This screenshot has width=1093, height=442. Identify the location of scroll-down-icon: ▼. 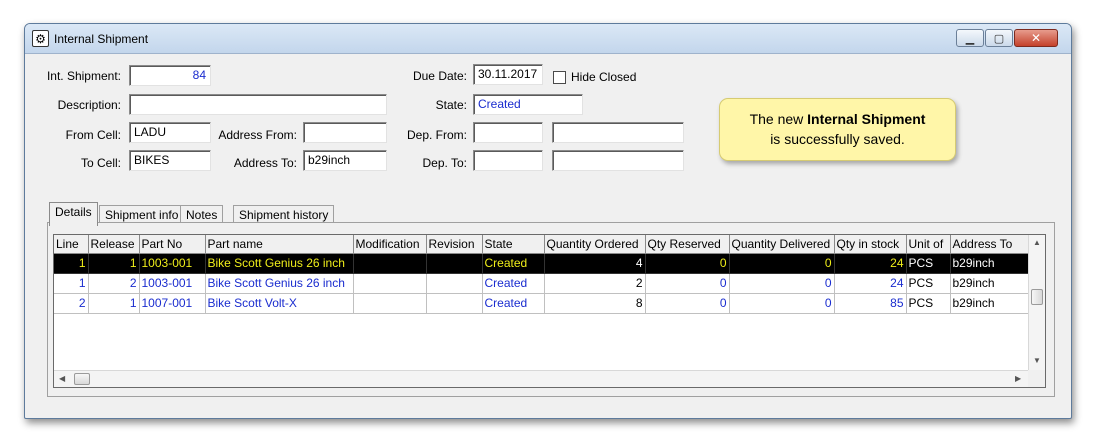
(1037, 361).